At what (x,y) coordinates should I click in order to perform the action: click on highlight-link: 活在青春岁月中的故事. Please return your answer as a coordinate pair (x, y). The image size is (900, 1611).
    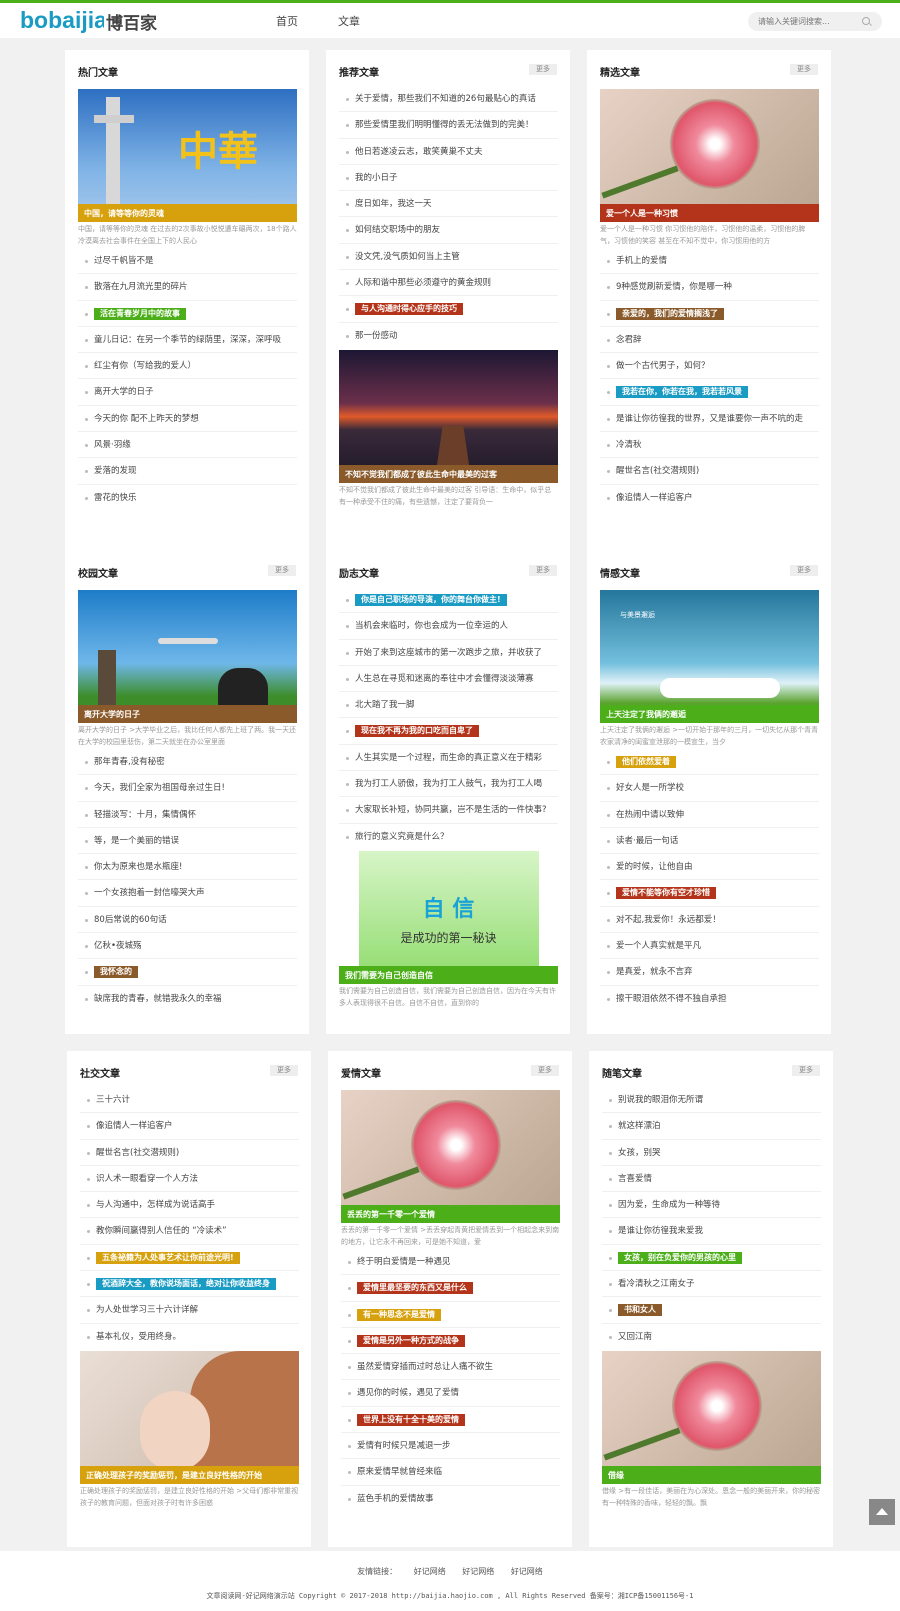
    Looking at the image, I should click on (140, 313).